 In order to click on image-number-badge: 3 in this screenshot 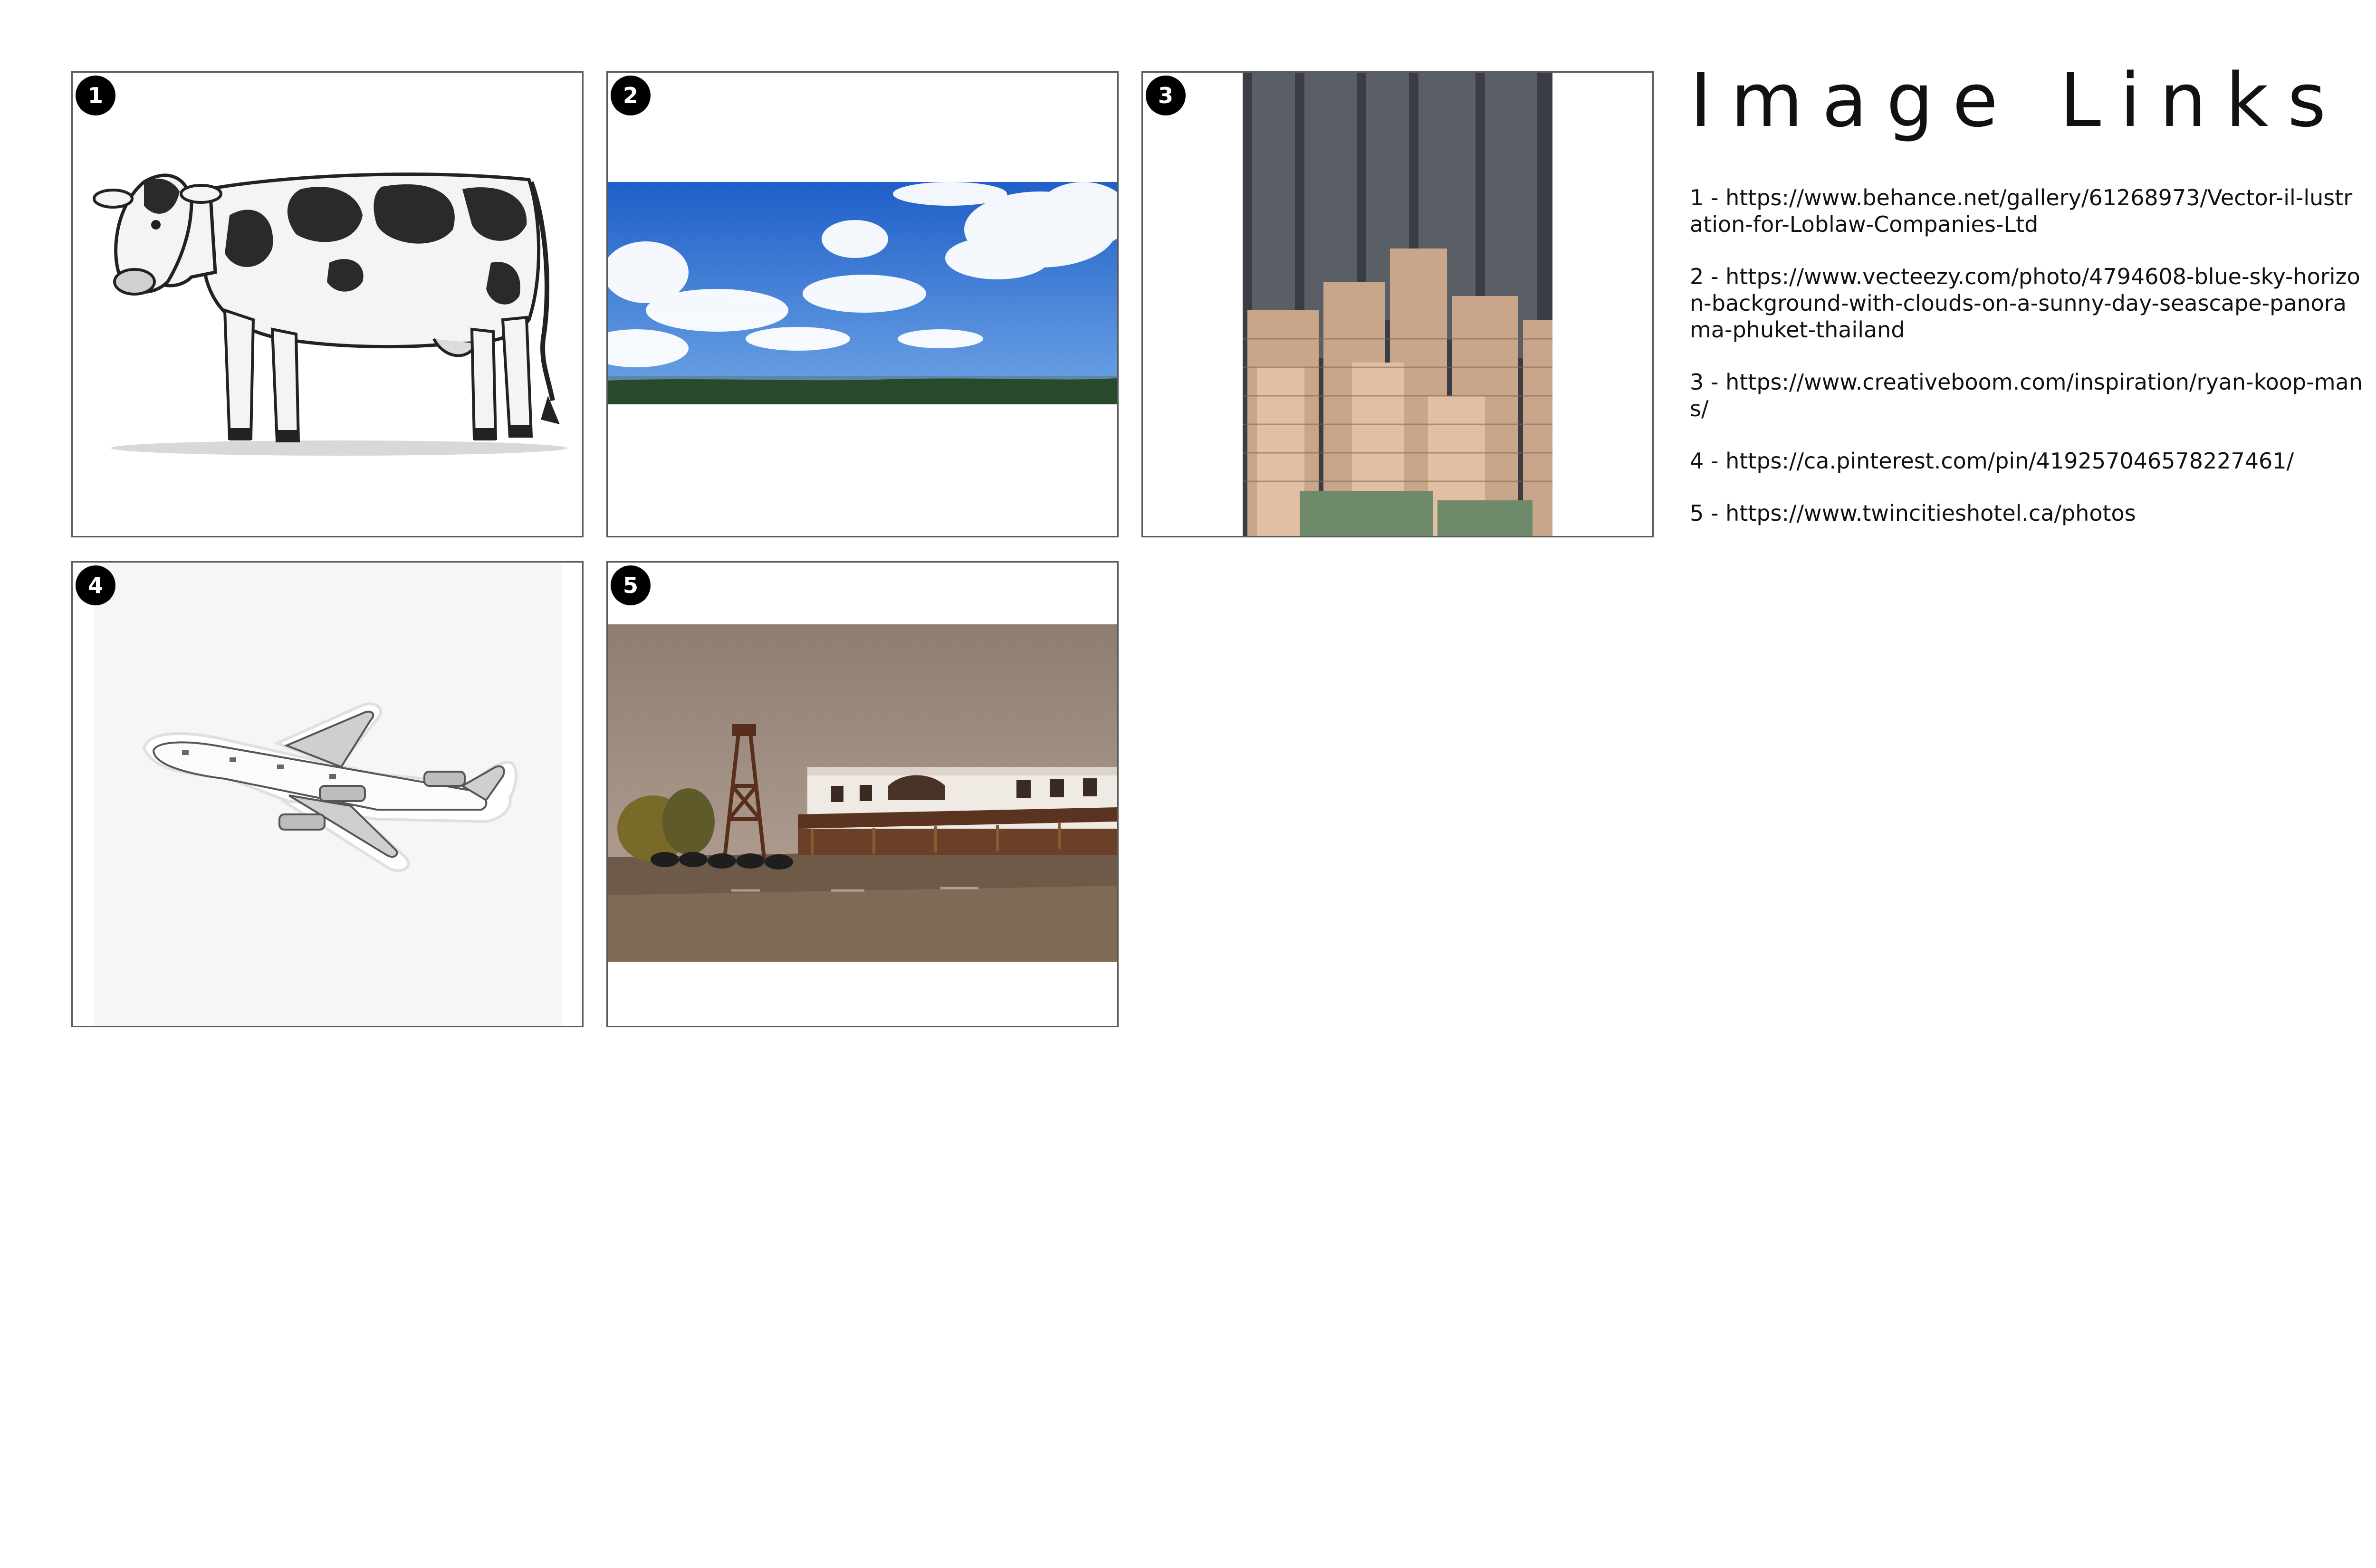, I will do `click(1166, 96)`.